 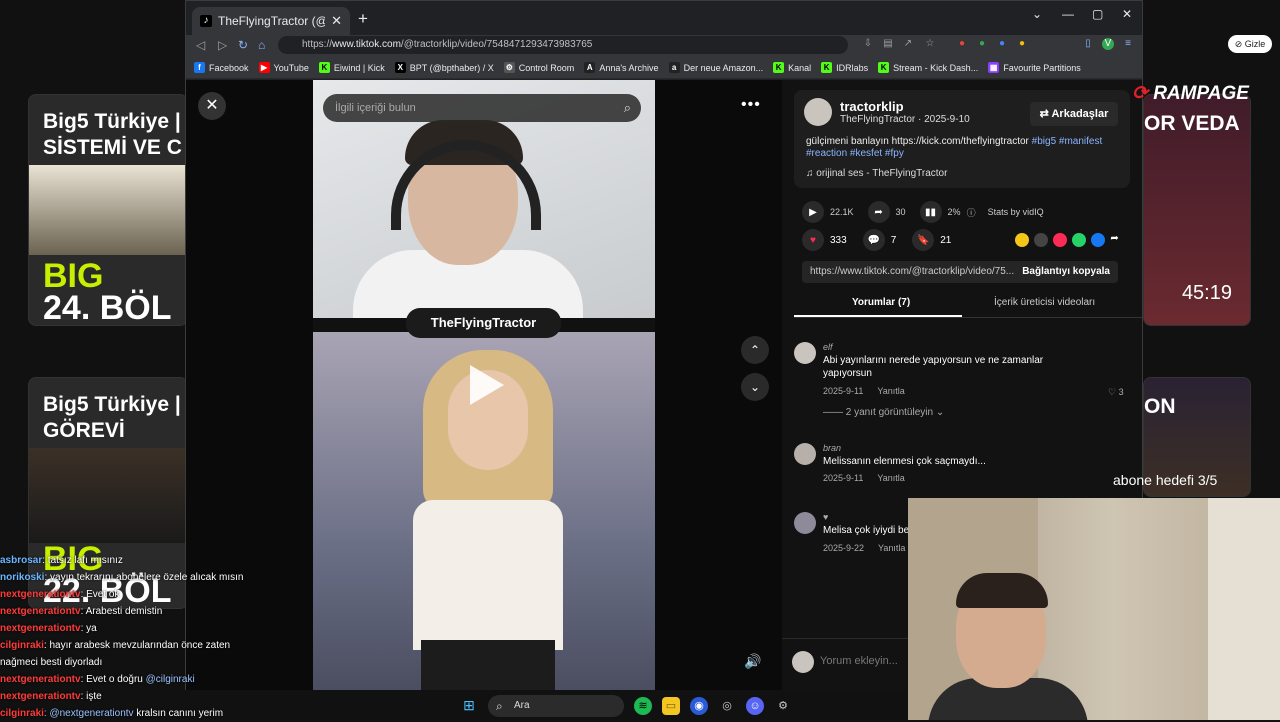 I want to click on bookmark-item: K Kanal, so click(x=792, y=67).